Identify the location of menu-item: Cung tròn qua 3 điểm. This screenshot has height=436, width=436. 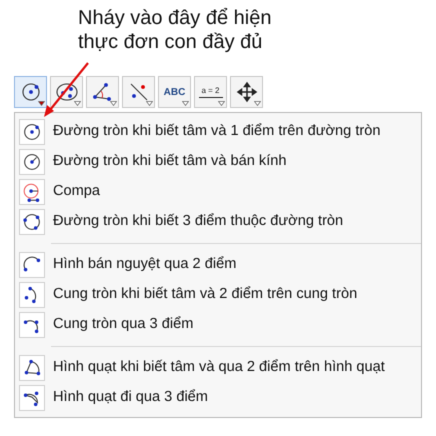
(123, 325).